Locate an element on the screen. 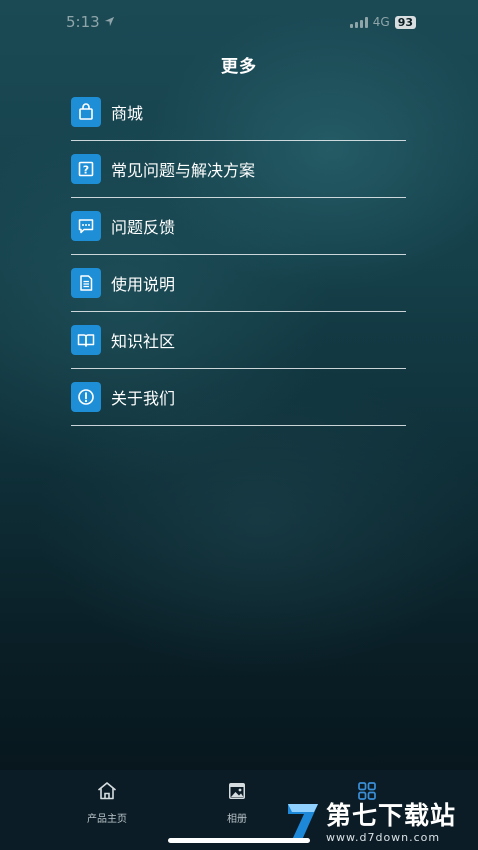  watermark-text: 第七下载站 www.d7down.com is located at coordinates (391, 822).